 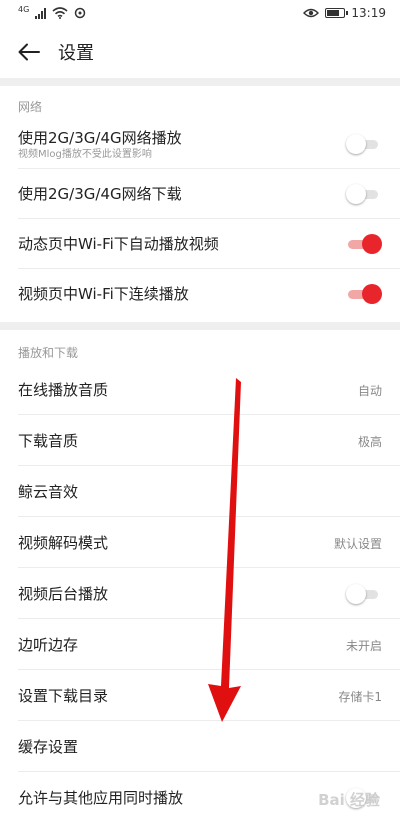 I want to click on back-arrow-icon, so click(x=29, y=52).